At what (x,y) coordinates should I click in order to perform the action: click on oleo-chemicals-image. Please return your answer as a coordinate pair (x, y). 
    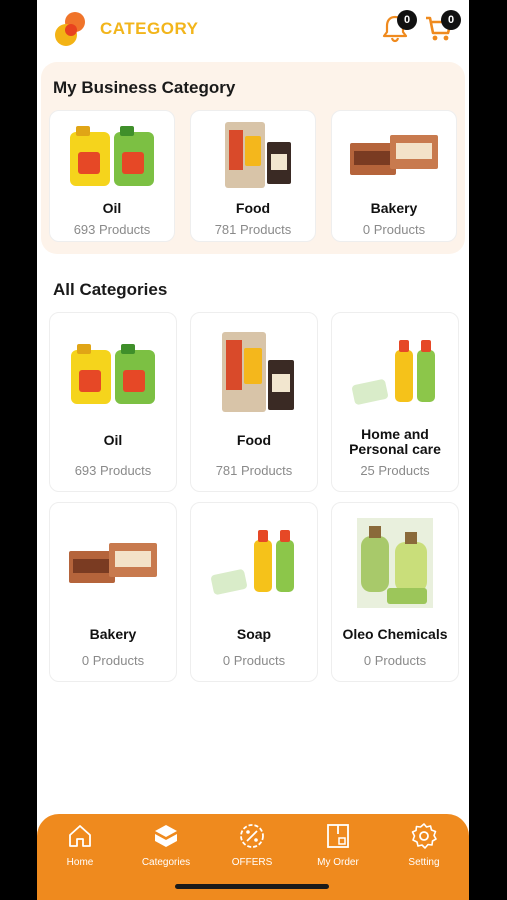
    Looking at the image, I should click on (395, 563).